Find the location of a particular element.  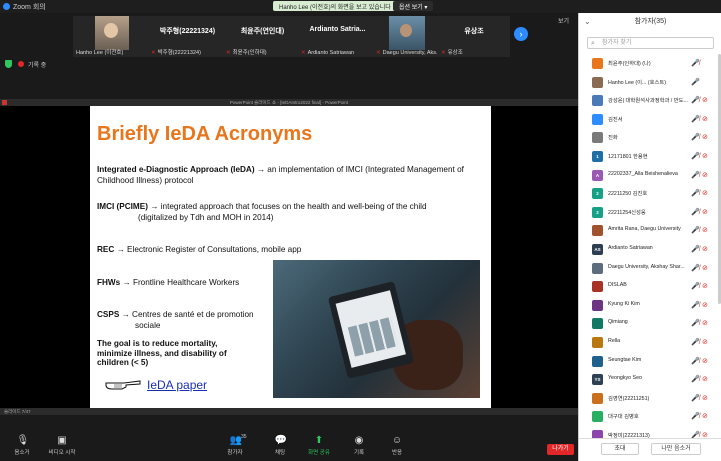

participant-row: Rella 🎤̸ ⊘ is located at coordinates (650, 342).